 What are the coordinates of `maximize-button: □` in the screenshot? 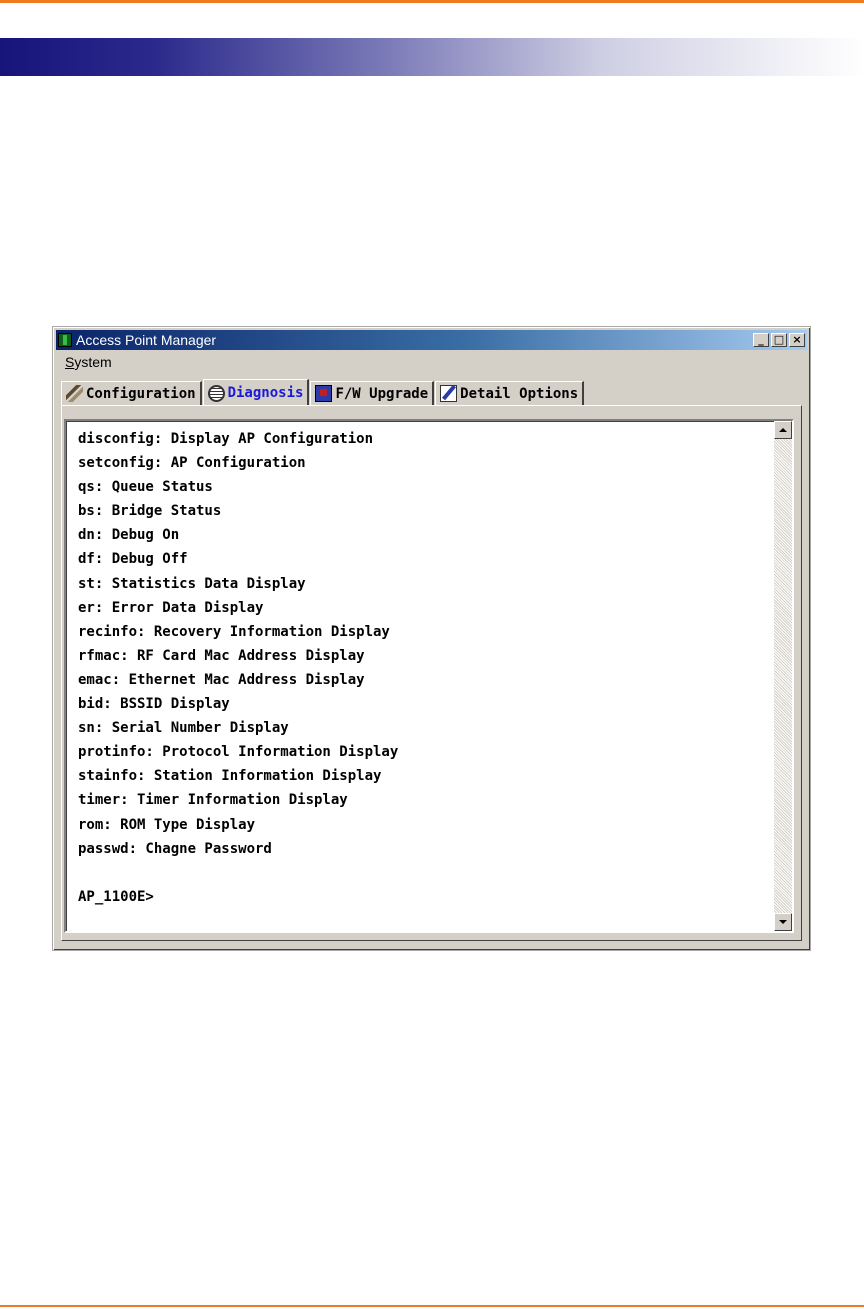 It's located at (779, 340).